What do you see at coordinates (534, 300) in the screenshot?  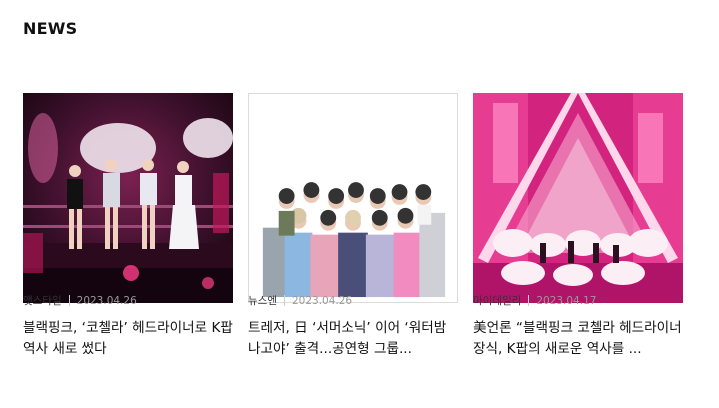 I see `news-meta: 마이데일리 2023.04.17` at bounding box center [534, 300].